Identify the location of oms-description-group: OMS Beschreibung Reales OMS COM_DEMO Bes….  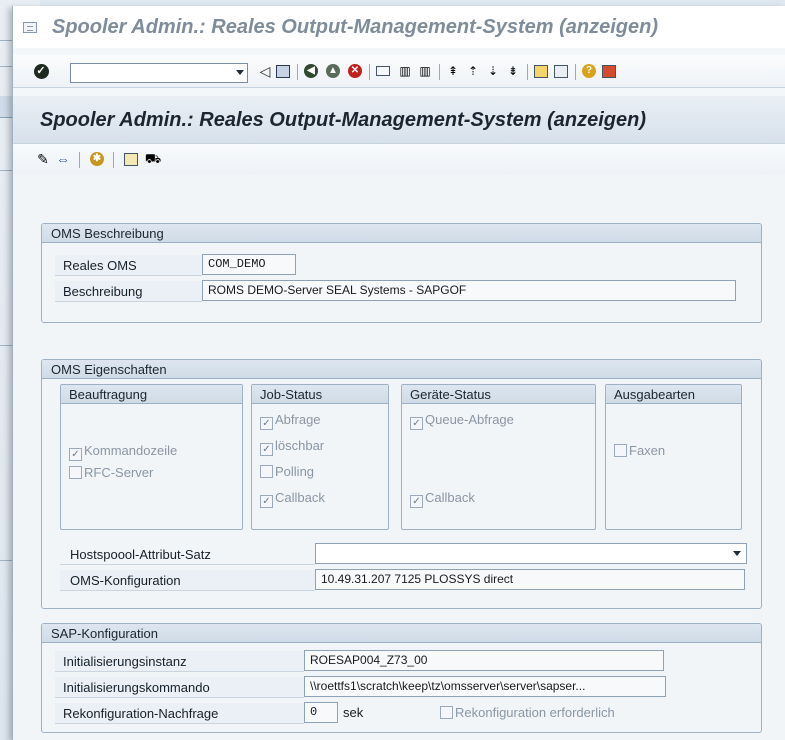
(401, 273).